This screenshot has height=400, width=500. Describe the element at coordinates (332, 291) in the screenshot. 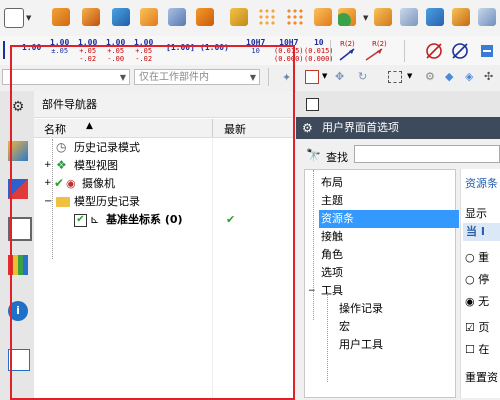

I see `tree-item-tools: 工具` at that location.